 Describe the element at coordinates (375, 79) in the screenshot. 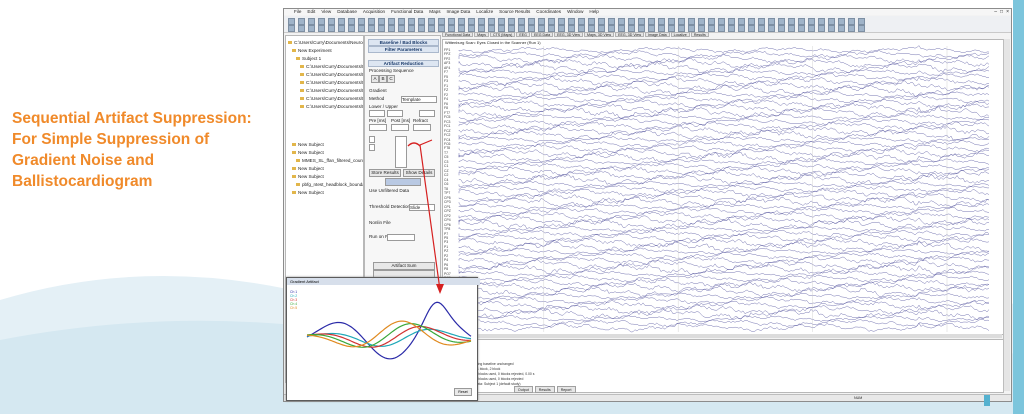

I see `step-button: A` at that location.